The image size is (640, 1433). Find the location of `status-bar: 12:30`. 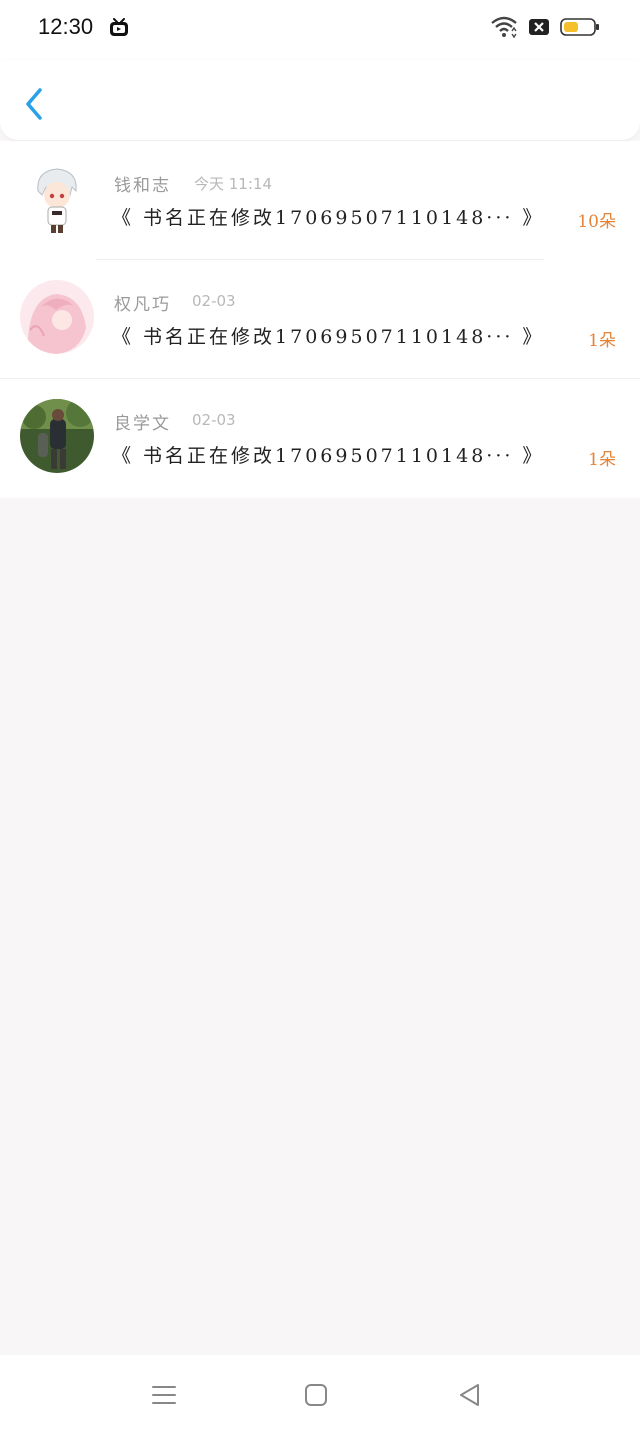

status-bar: 12:30 is located at coordinates (320, 30).